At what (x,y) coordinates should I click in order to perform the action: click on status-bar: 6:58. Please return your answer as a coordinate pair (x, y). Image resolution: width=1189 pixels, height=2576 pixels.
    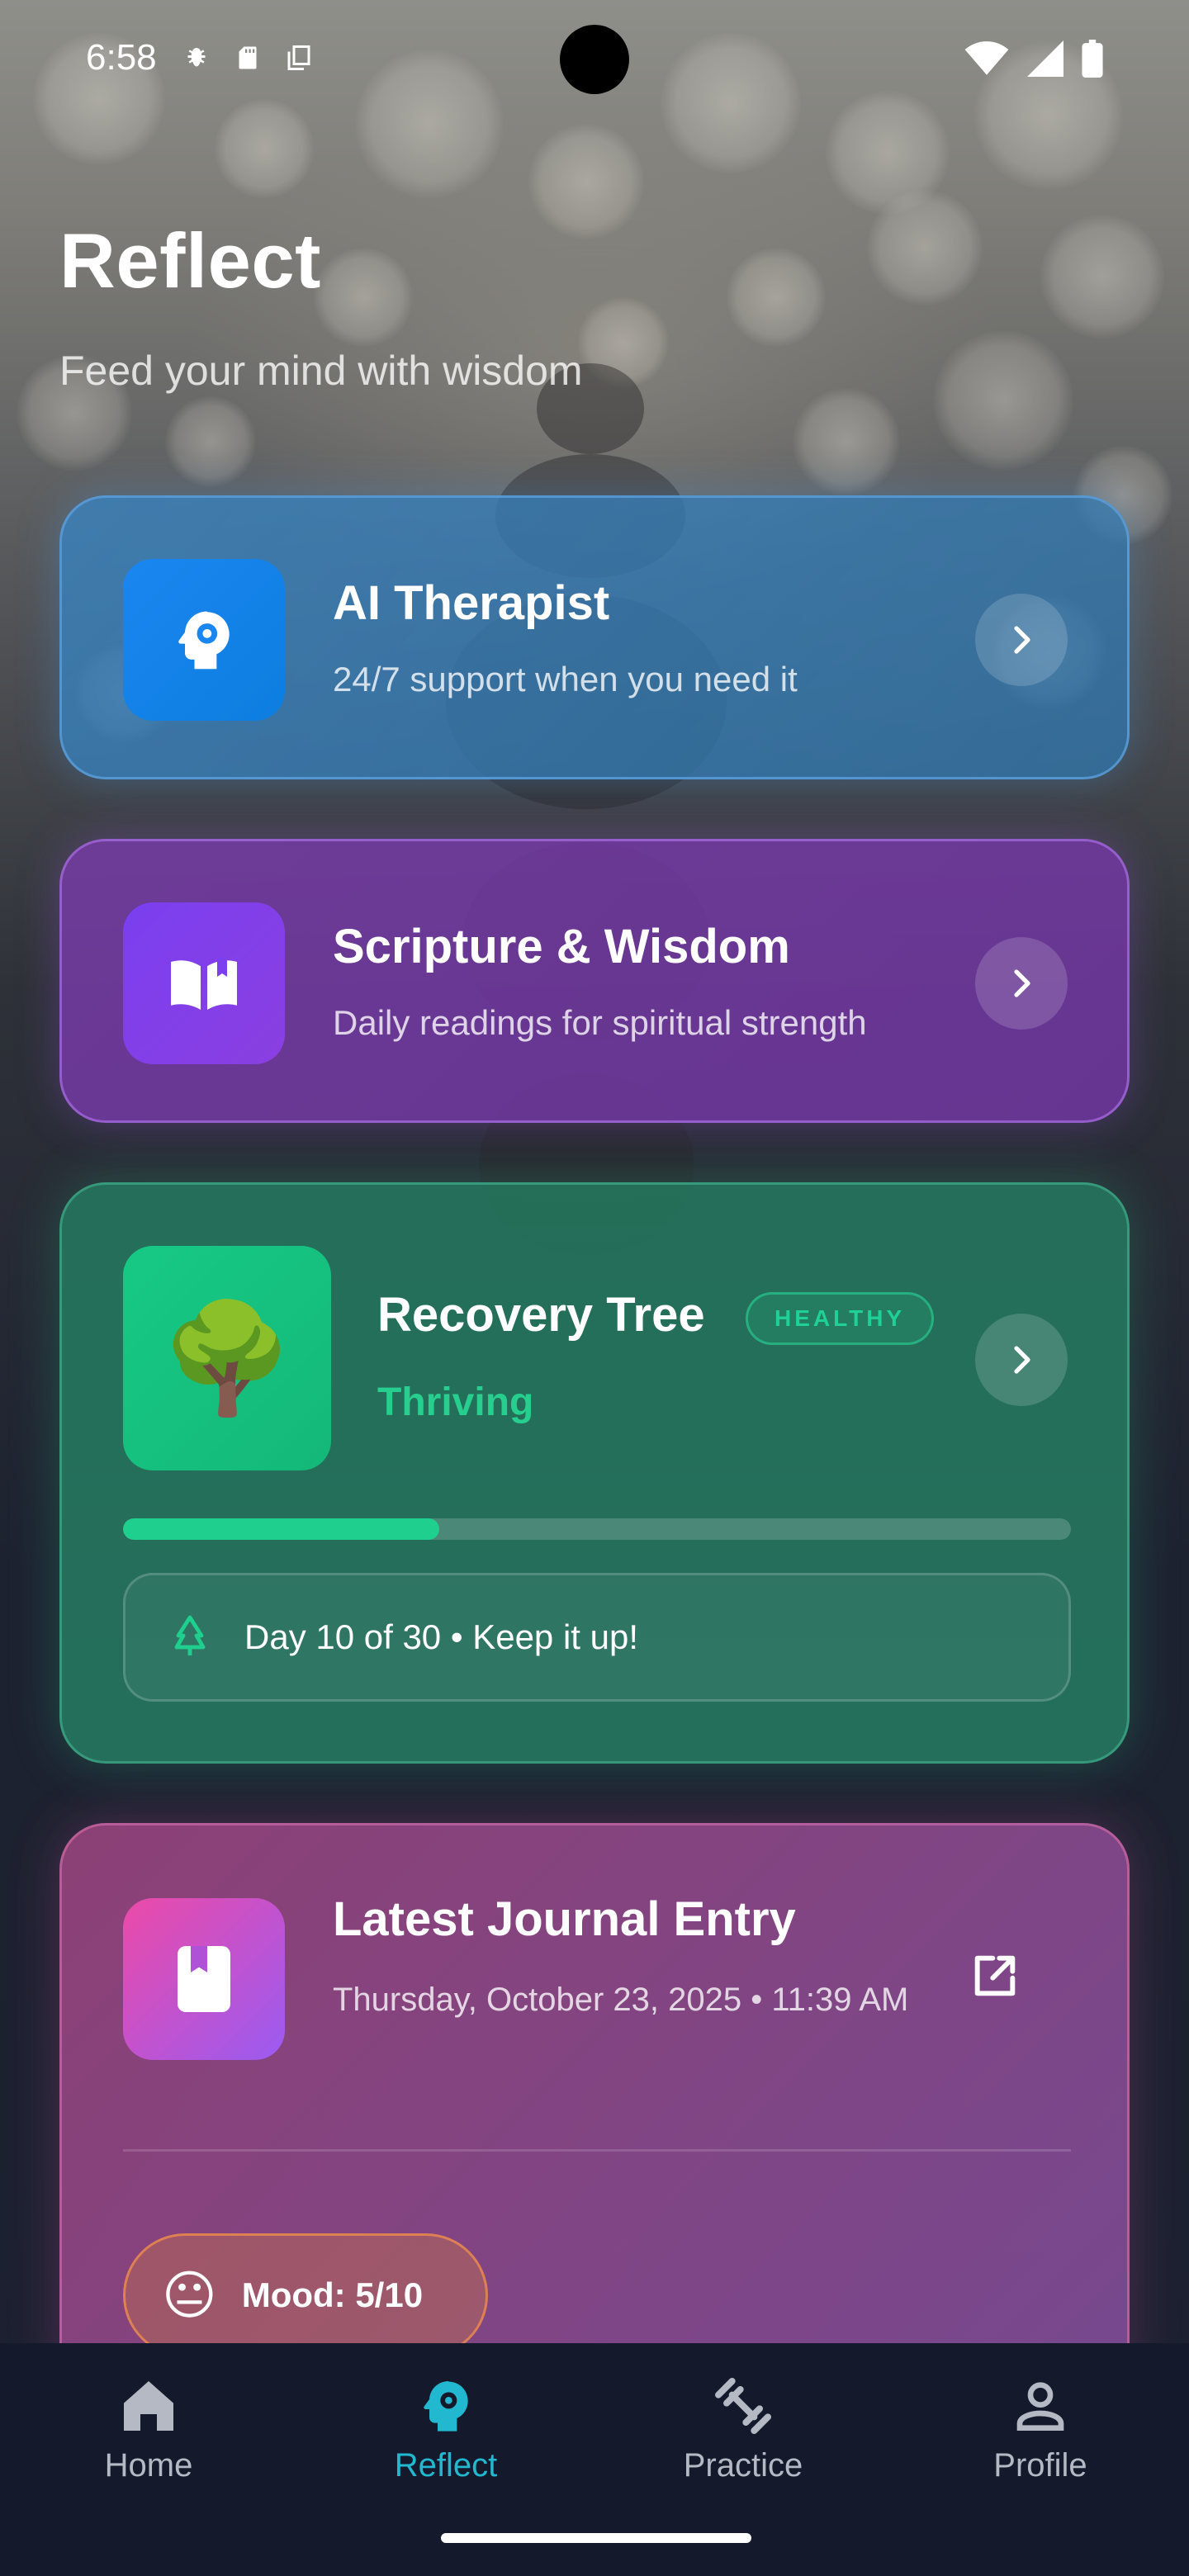
    Looking at the image, I should click on (594, 58).